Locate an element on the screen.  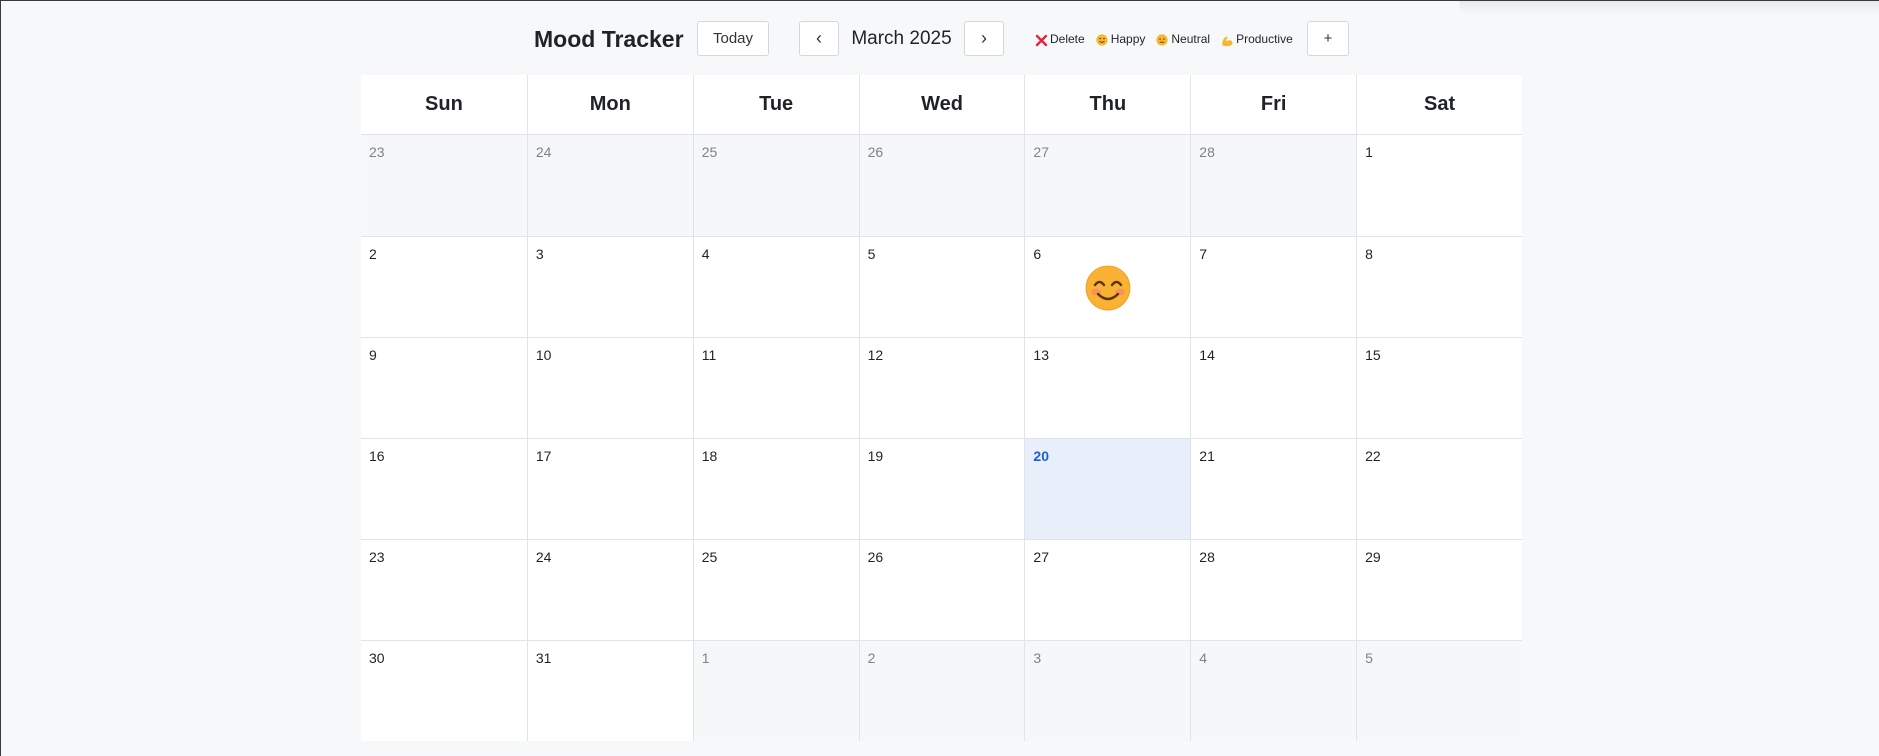
day-cell: 29 is located at coordinates (1439, 589).